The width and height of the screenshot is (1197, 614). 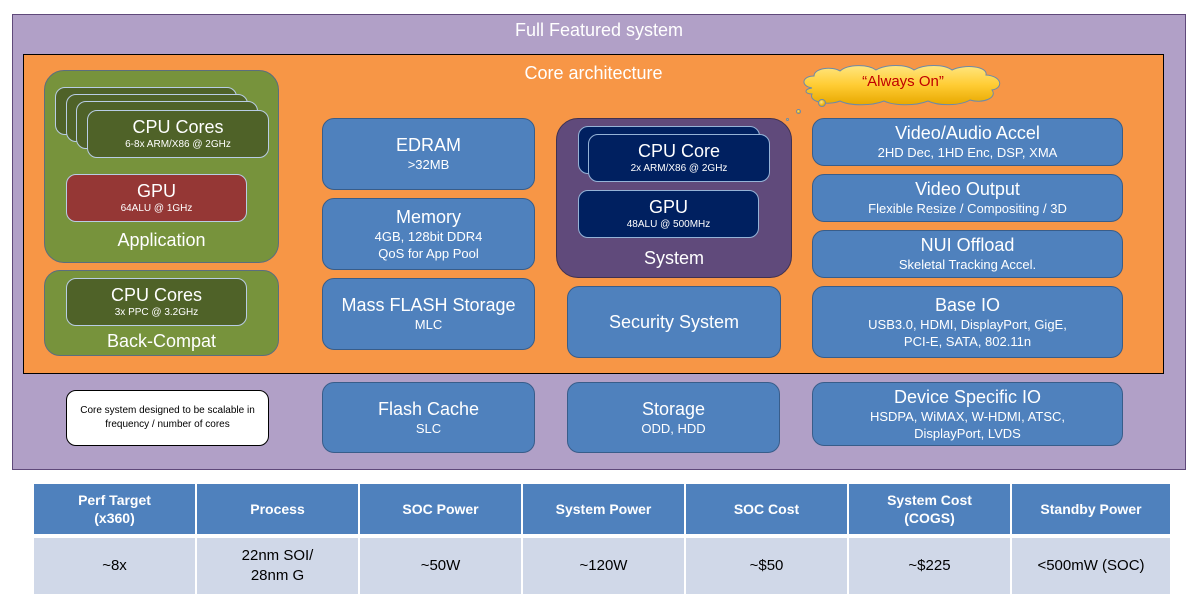 I want to click on security-system-title: Security System, so click(x=674, y=321).